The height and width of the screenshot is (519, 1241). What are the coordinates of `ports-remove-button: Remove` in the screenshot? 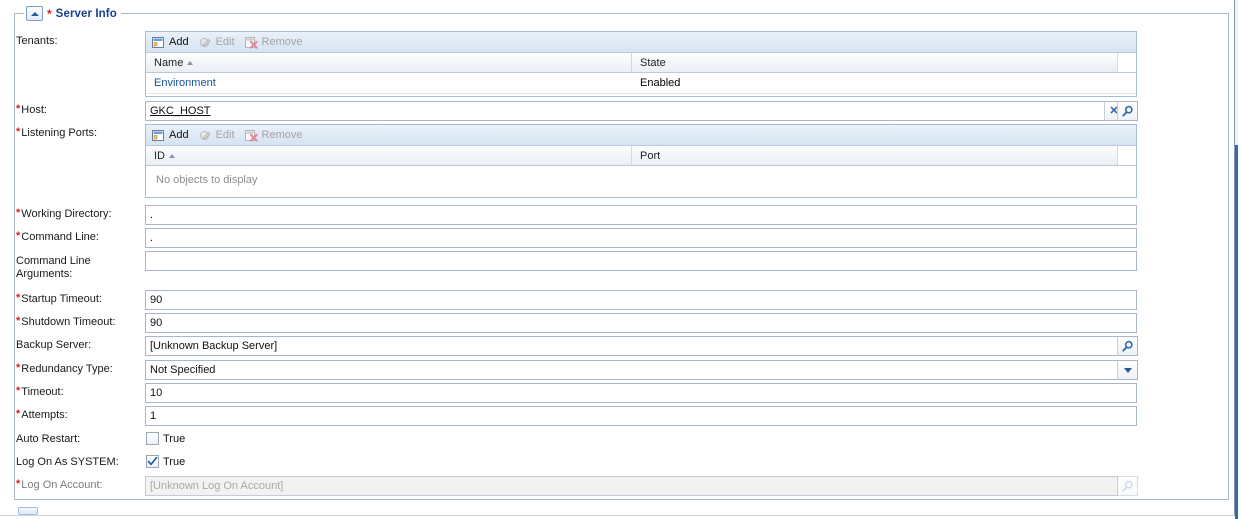 It's located at (273, 135).